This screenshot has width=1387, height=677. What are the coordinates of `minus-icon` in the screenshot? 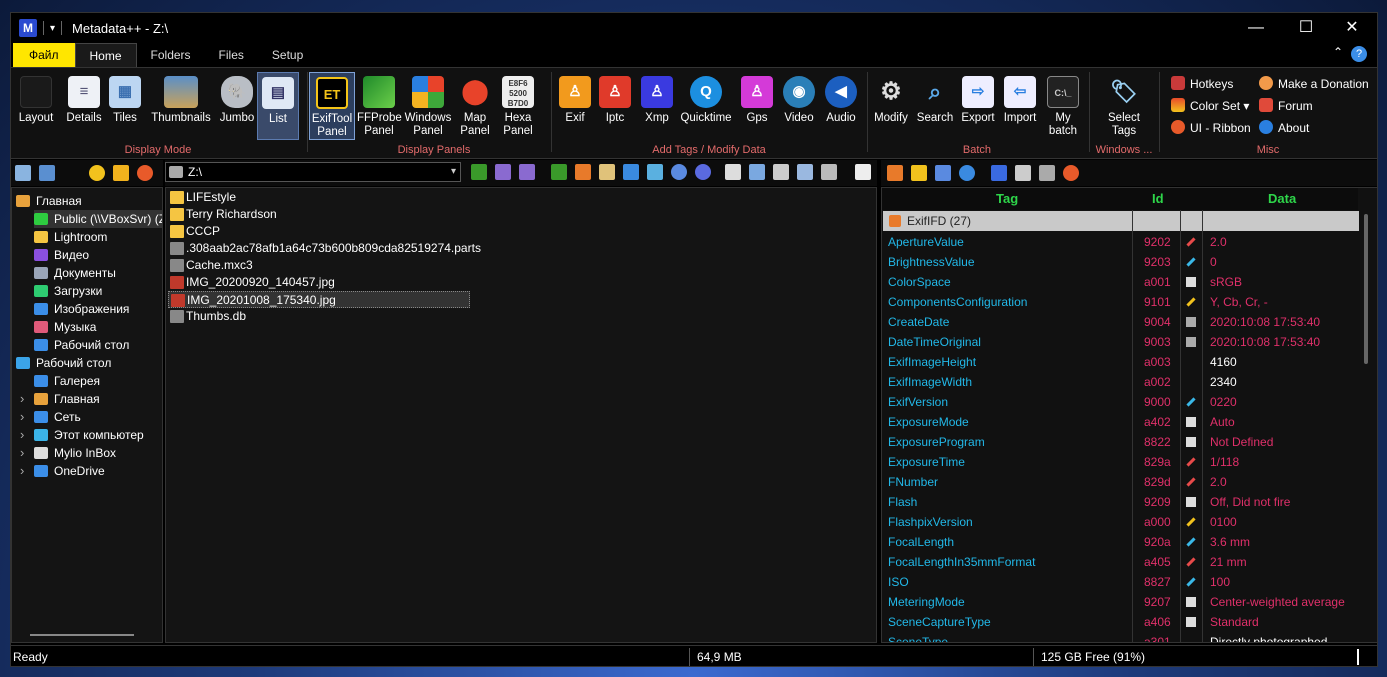 It's located at (943, 173).